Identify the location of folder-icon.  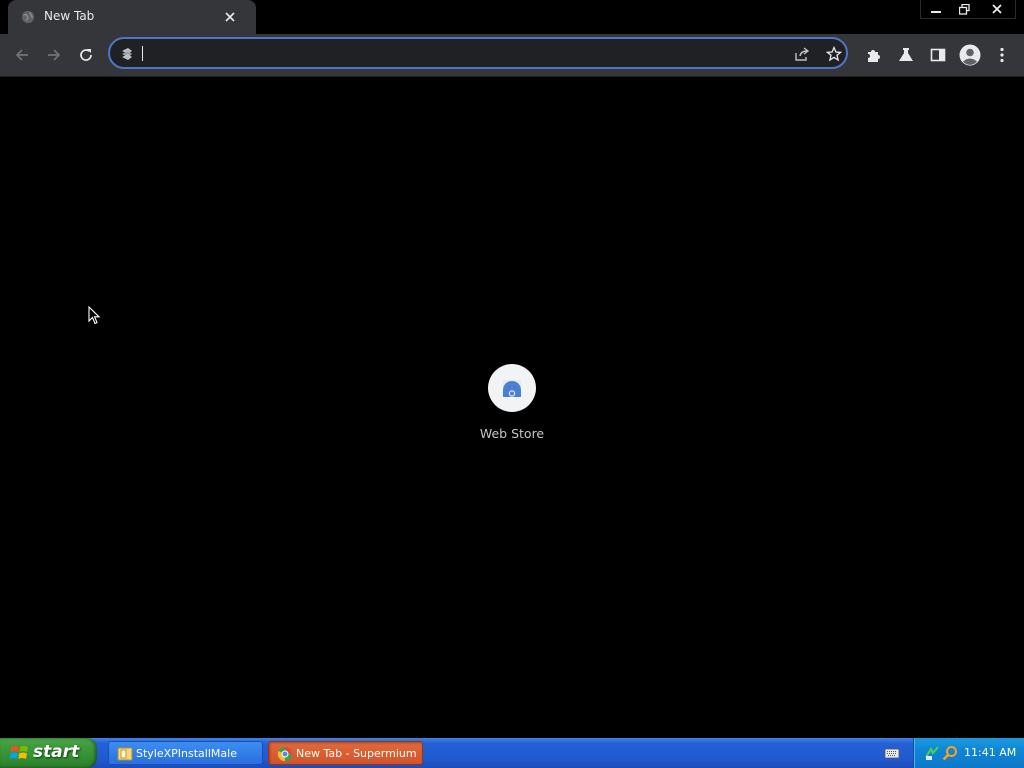
(125, 754).